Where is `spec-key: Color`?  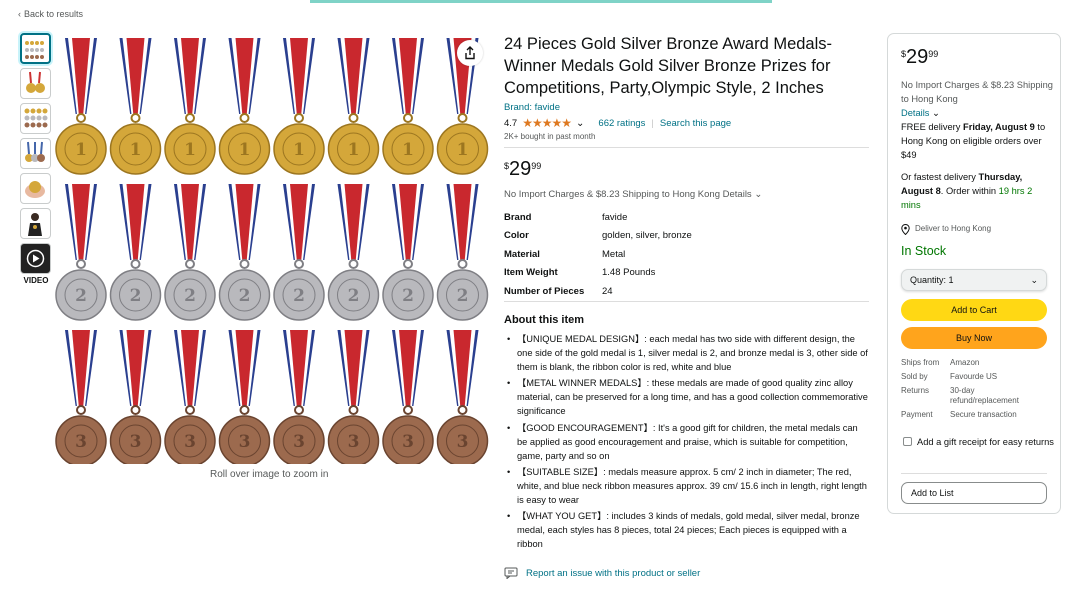 spec-key: Color is located at coordinates (516, 236).